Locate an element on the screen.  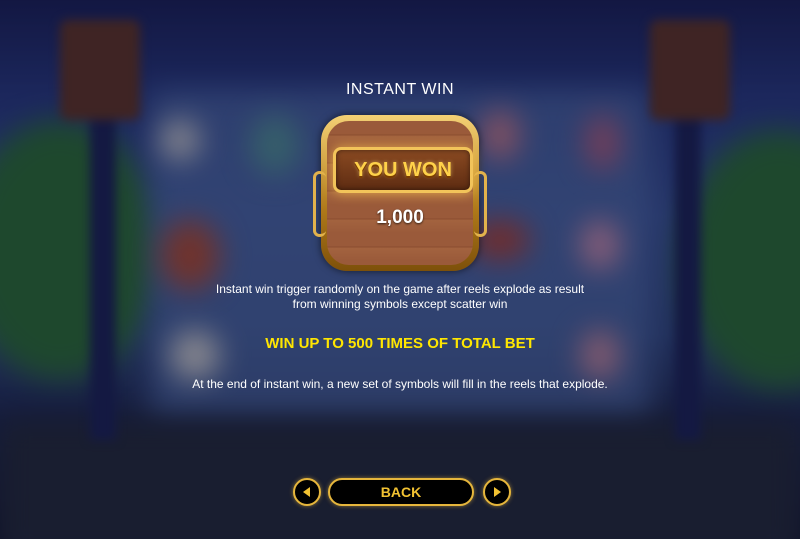
next-page-button is located at coordinates (497, 492).